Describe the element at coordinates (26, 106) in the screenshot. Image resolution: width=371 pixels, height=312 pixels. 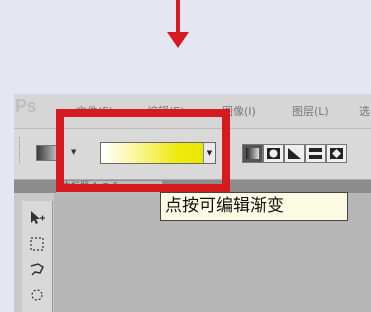
I see `ps-logo: Ps` at that location.